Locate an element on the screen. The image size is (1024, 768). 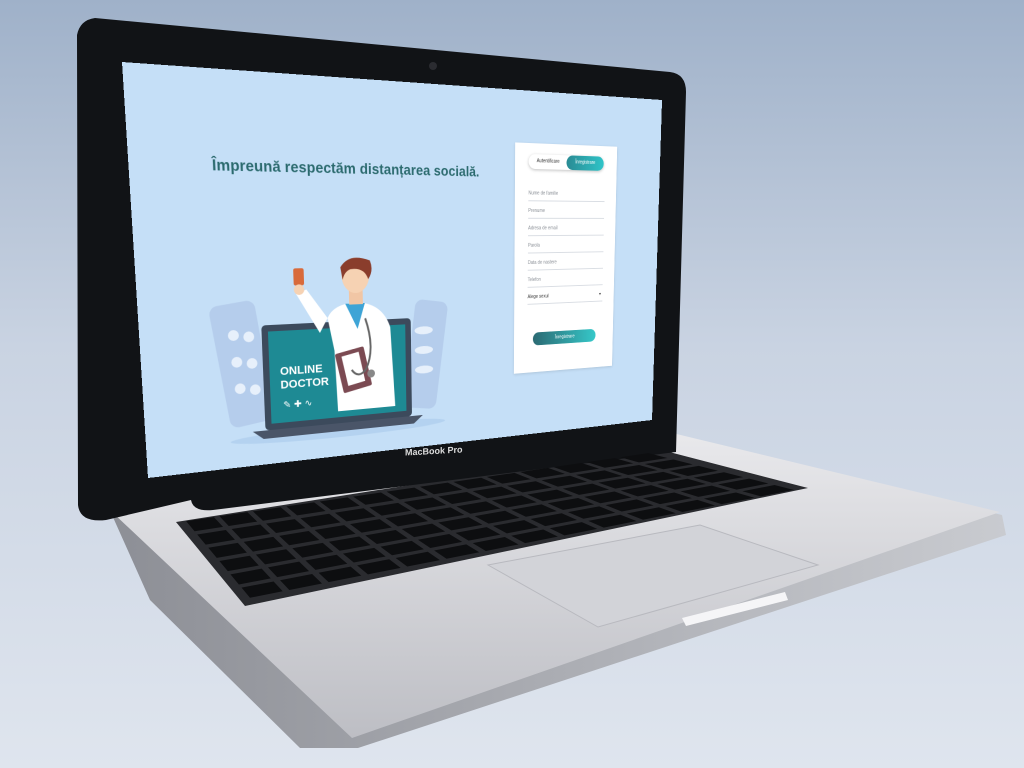
phone-field: Telefon is located at coordinates (565, 279).